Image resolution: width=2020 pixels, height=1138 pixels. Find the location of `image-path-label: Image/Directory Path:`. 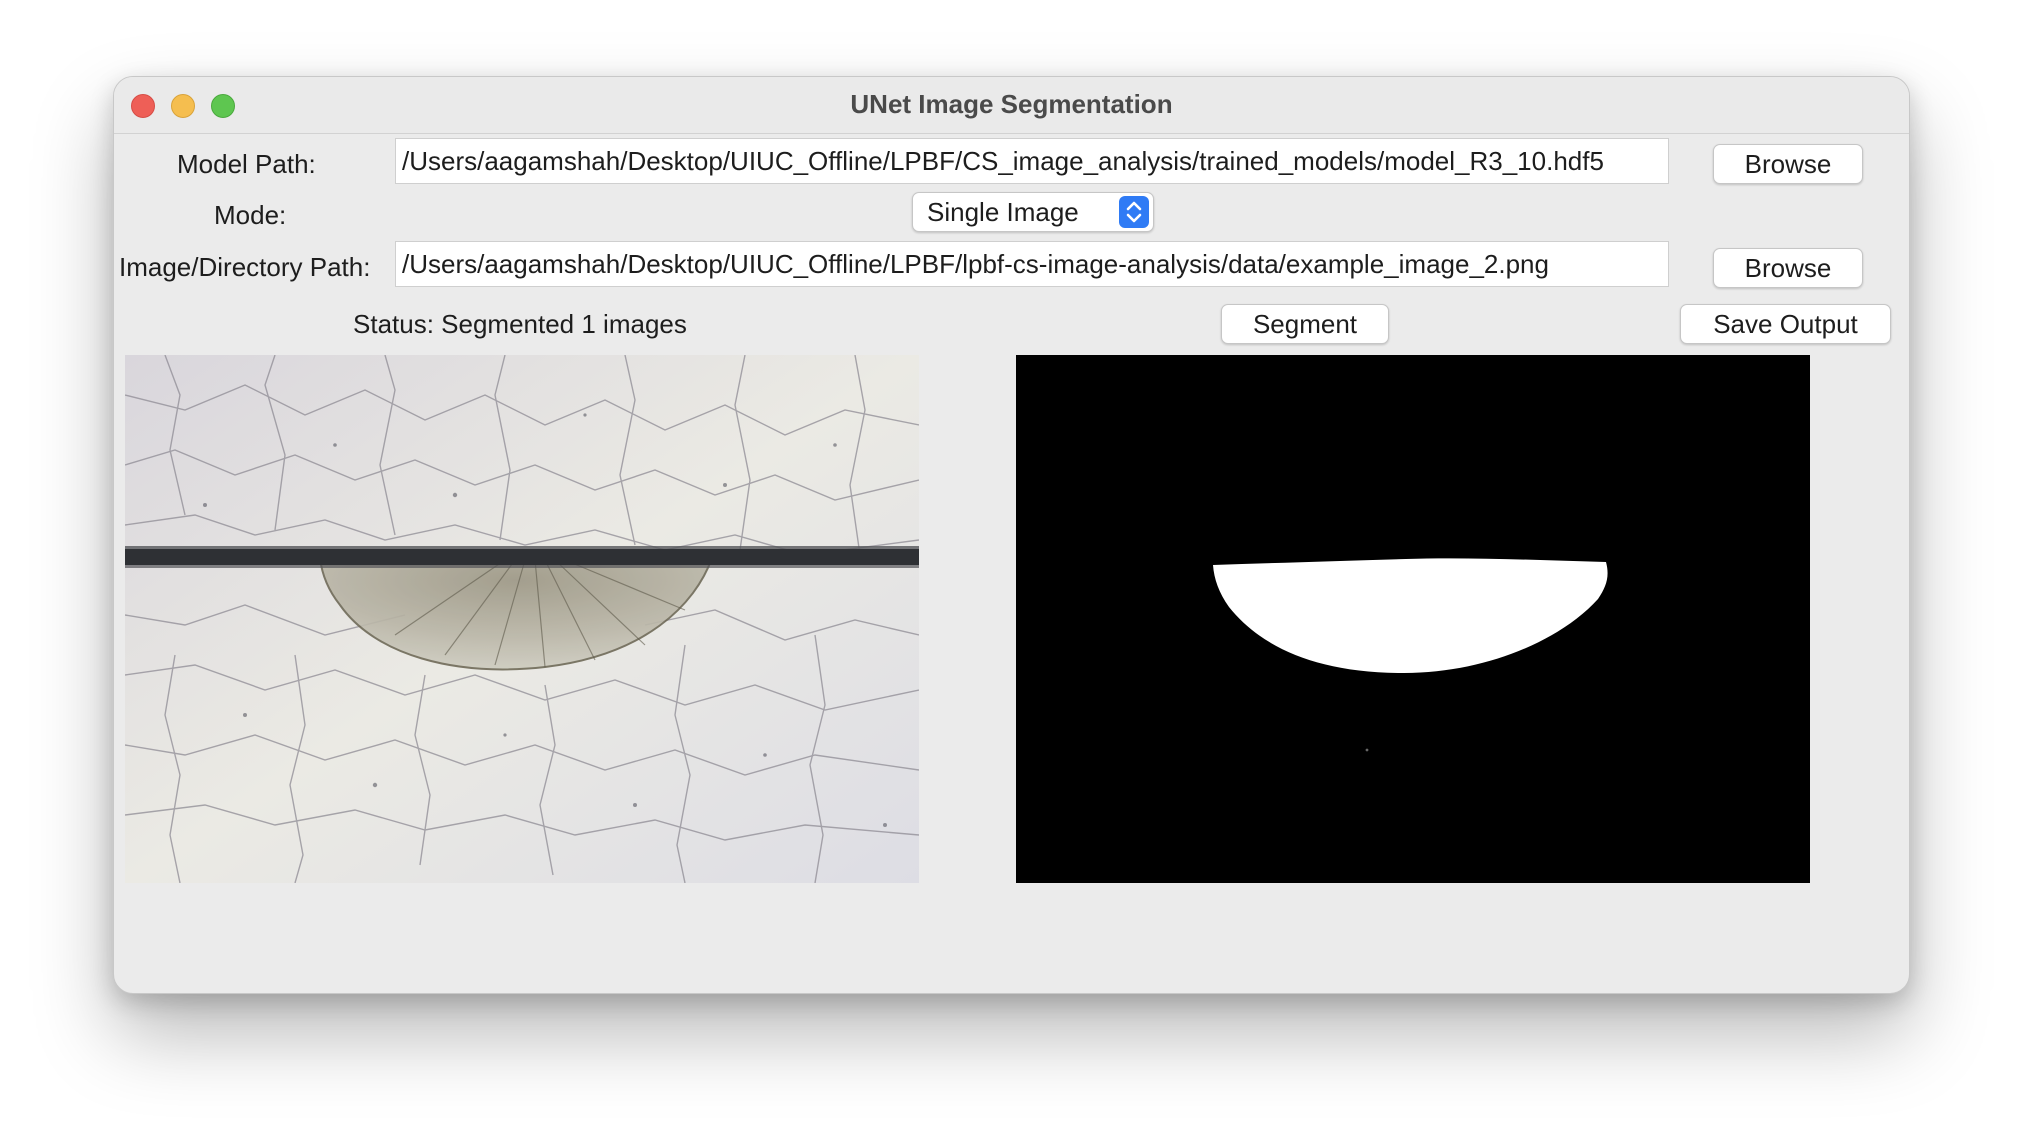

image-path-label: Image/Directory Path: is located at coordinates (245, 267).